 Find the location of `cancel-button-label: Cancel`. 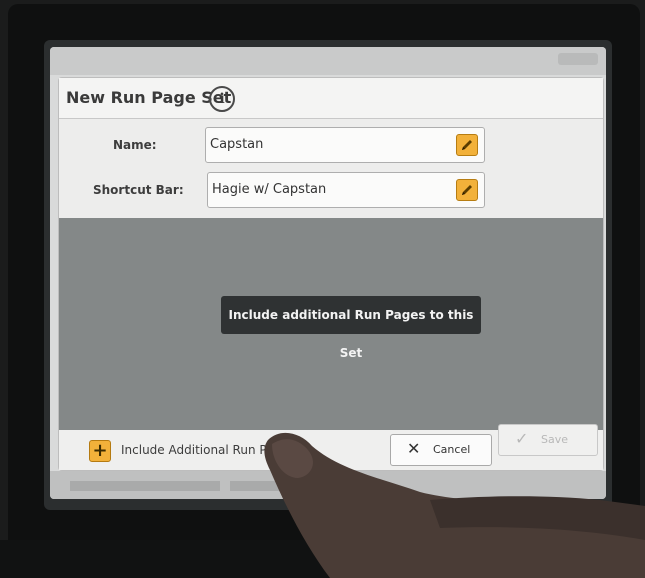

cancel-button-label: Cancel is located at coordinates (452, 449).